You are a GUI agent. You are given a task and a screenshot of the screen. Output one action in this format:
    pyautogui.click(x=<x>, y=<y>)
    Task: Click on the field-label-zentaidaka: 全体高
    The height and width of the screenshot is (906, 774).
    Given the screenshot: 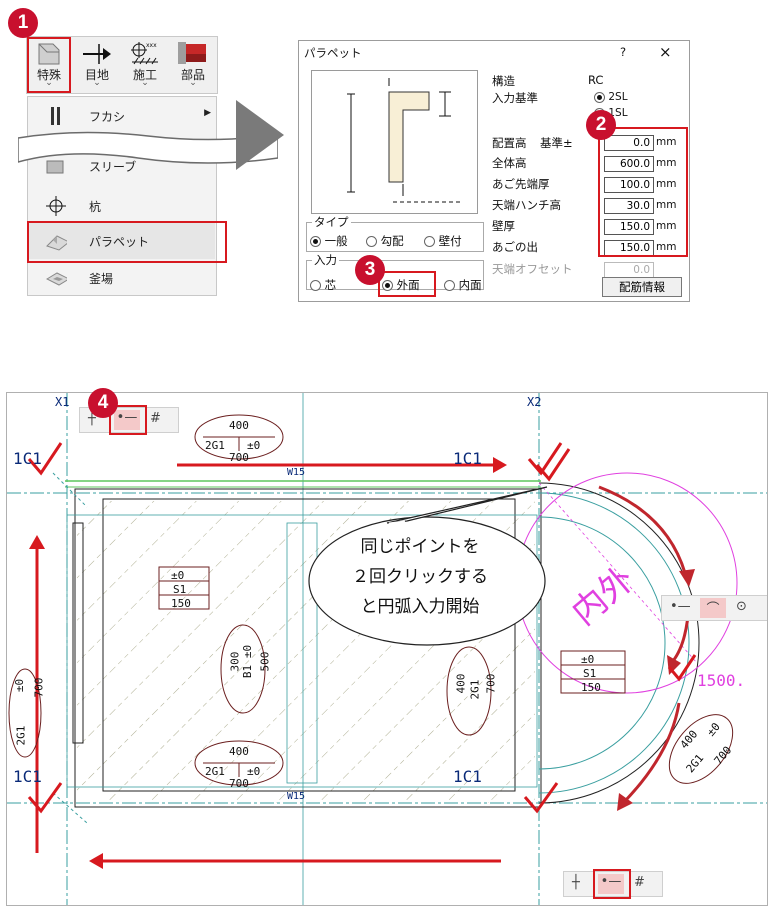 What is the action you would take?
    pyautogui.click(x=509, y=163)
    